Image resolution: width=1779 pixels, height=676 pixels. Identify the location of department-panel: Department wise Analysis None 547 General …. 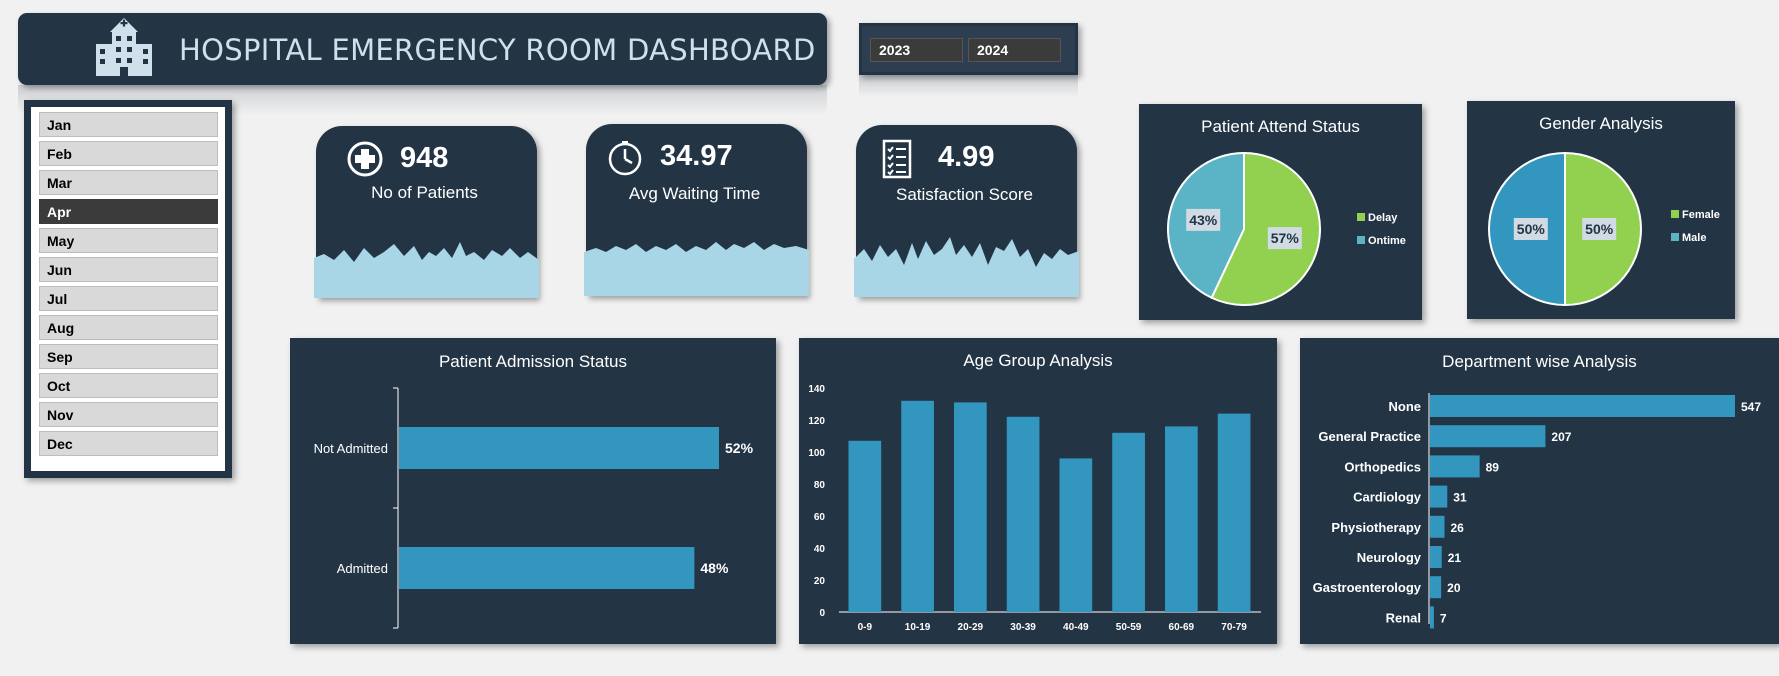
(1539, 491).